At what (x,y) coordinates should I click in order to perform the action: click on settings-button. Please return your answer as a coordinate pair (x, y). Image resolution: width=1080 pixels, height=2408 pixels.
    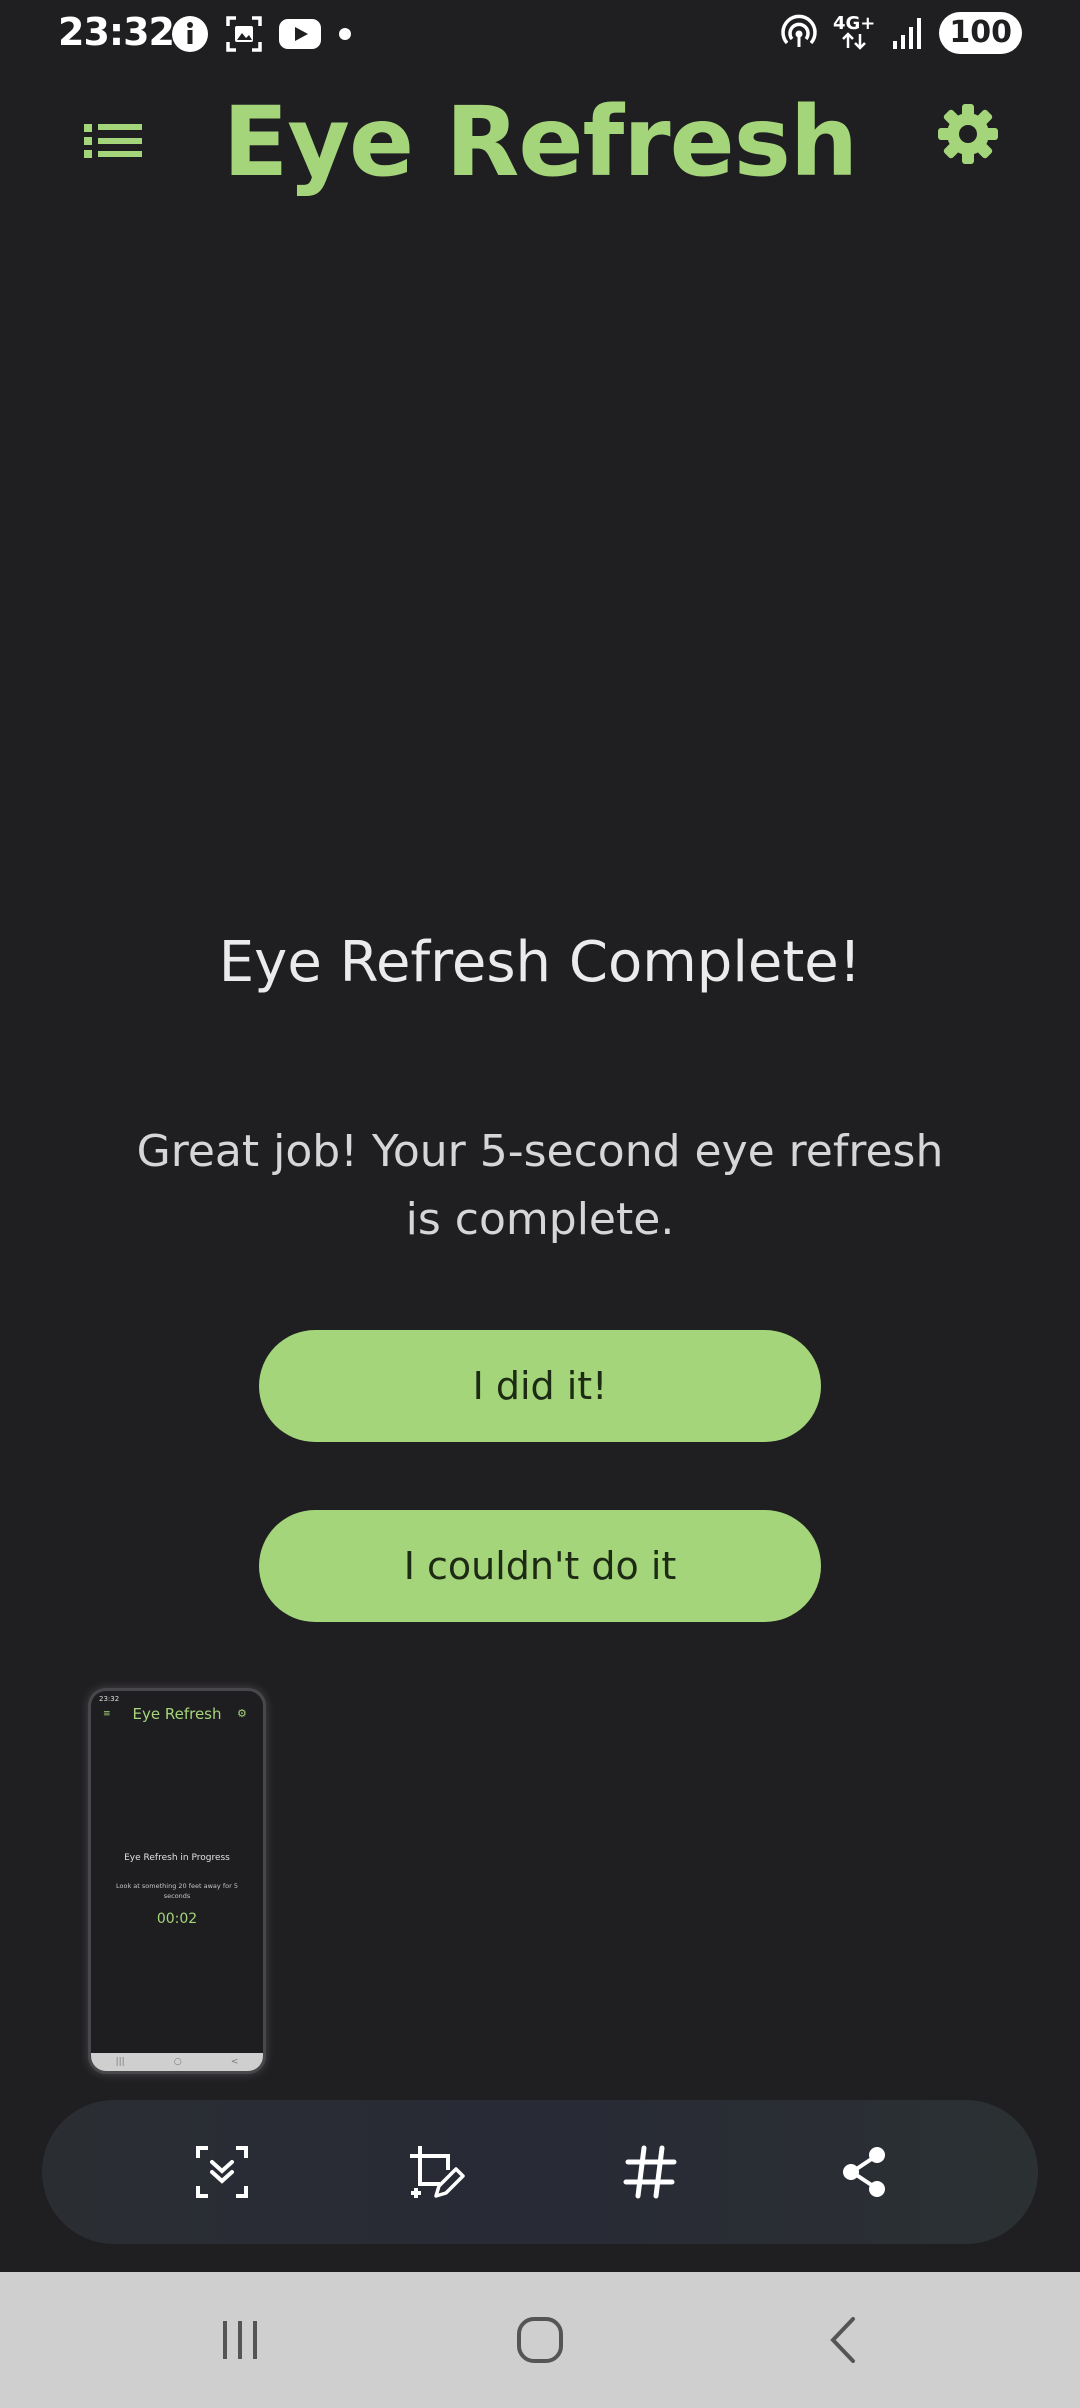
    Looking at the image, I should click on (968, 134).